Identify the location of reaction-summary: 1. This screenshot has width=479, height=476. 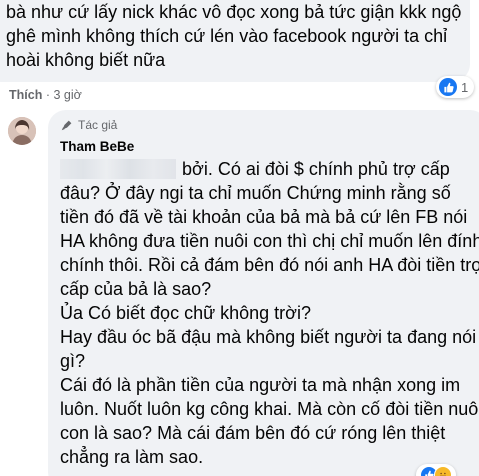
(455, 87).